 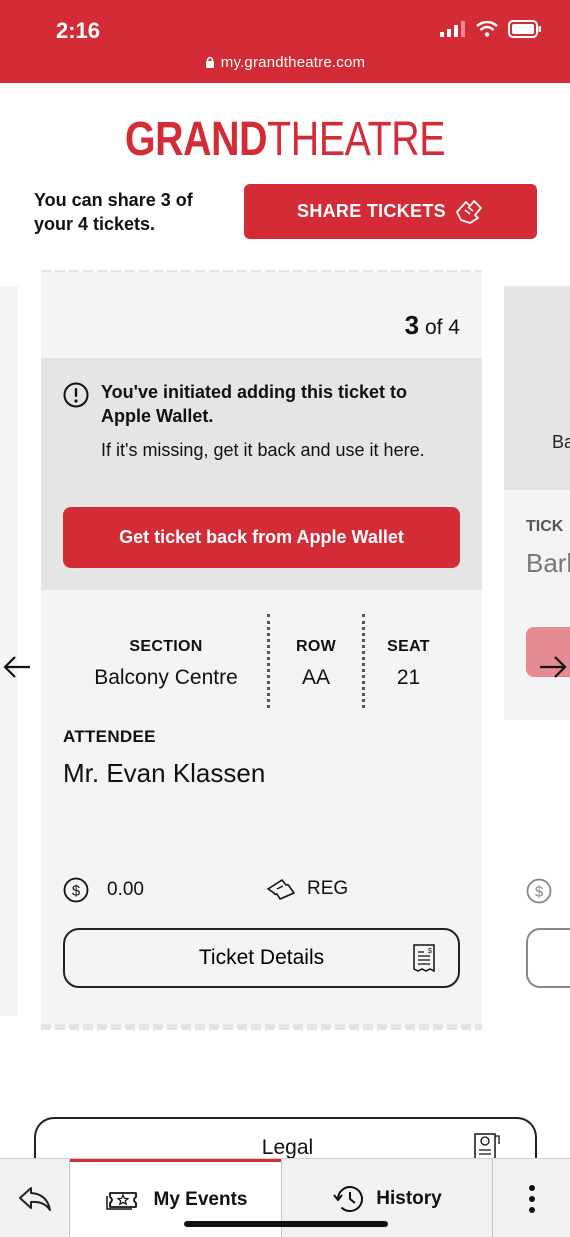 What do you see at coordinates (121, 1201) in the screenshot?
I see `tickets-star-icon` at bounding box center [121, 1201].